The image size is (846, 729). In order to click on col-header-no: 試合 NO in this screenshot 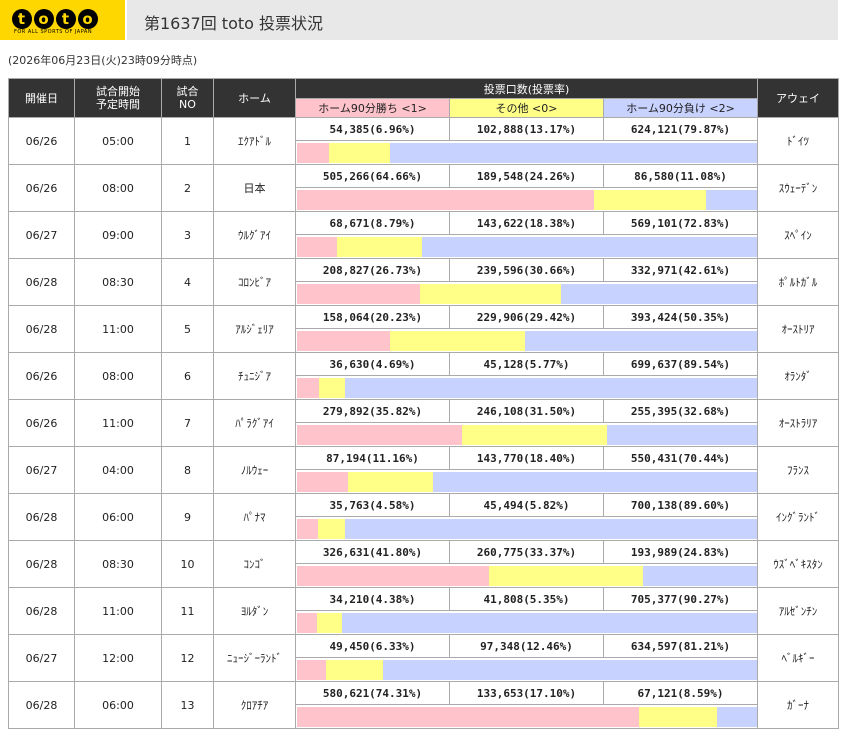, I will do `click(187, 98)`.